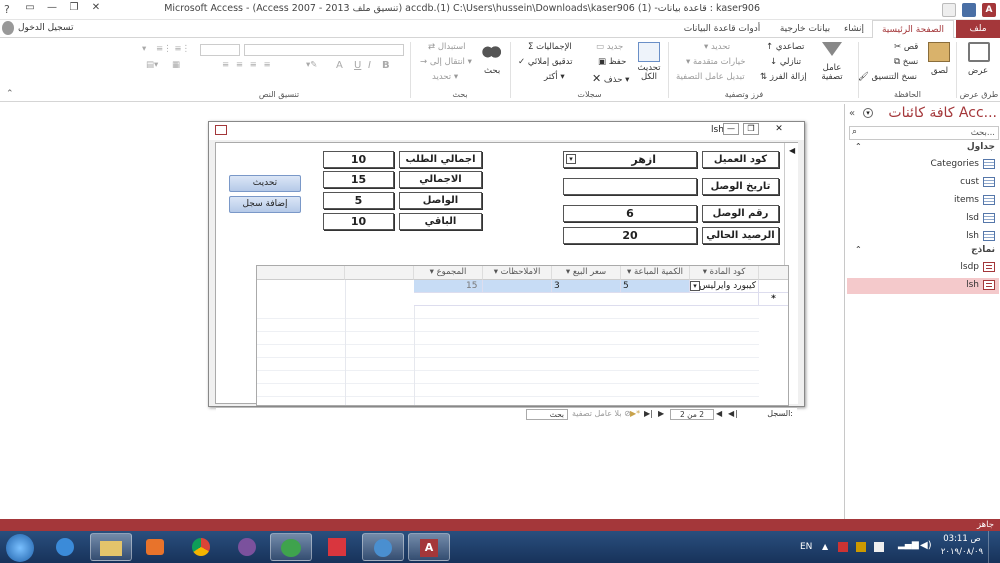  Describe the element at coordinates (601, 413) in the screenshot. I see `filter-indicator: ⊘ بلا عامل تصفية` at that location.